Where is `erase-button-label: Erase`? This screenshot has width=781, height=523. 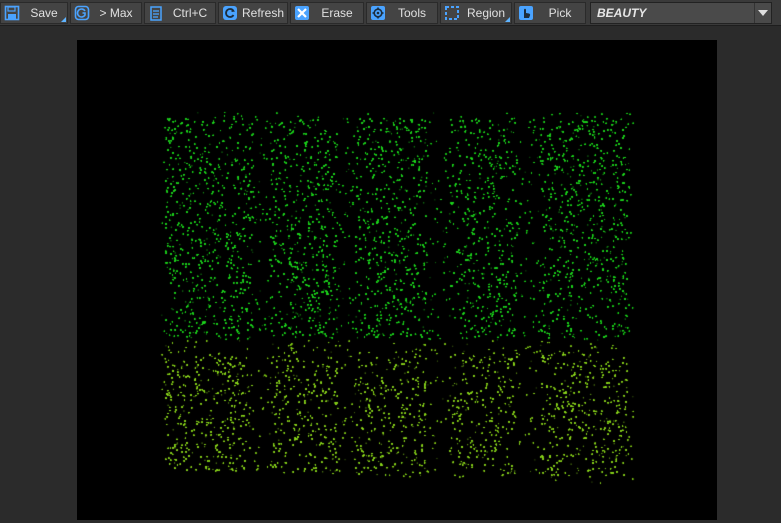 erase-button-label: Erase is located at coordinates (337, 13).